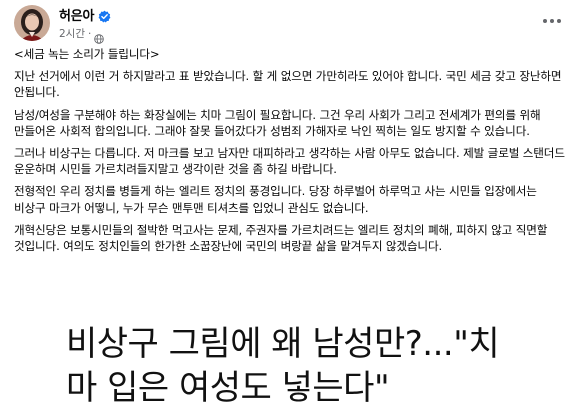 The image size is (580, 420). What do you see at coordinates (228, 388) in the screenshot?
I see `headline-line-2: 마 입은 여성도 넣는다"` at bounding box center [228, 388].